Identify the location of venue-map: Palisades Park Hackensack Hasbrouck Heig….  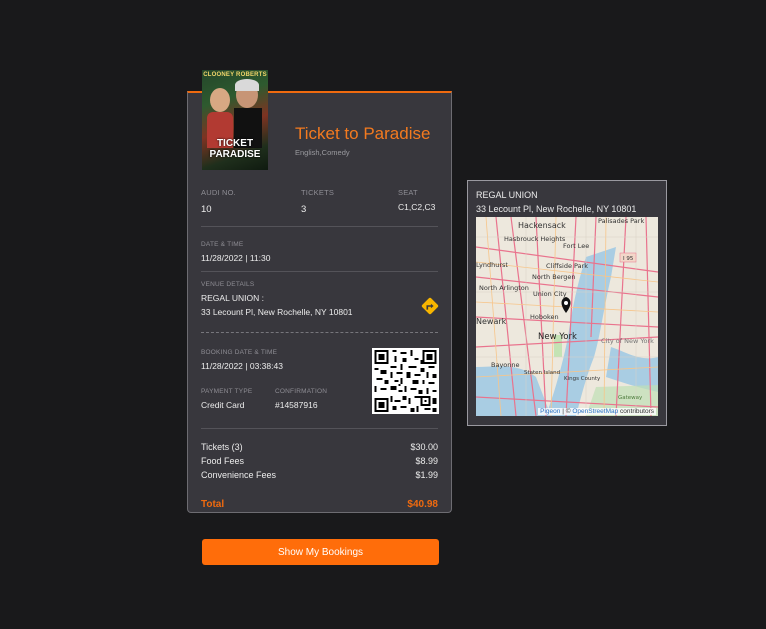
(567, 316).